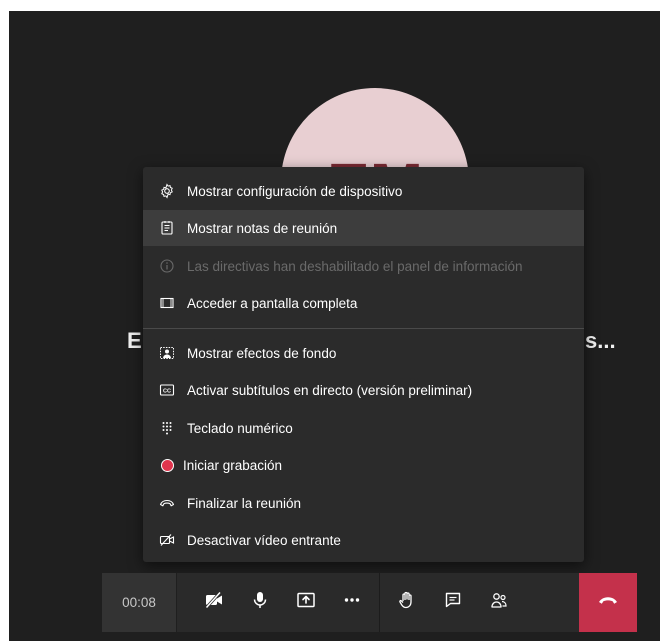 This screenshot has width=665, height=641. Describe the element at coordinates (262, 353) in the screenshot. I see `menu-item-label: Mostrar efectos de fondo` at that location.